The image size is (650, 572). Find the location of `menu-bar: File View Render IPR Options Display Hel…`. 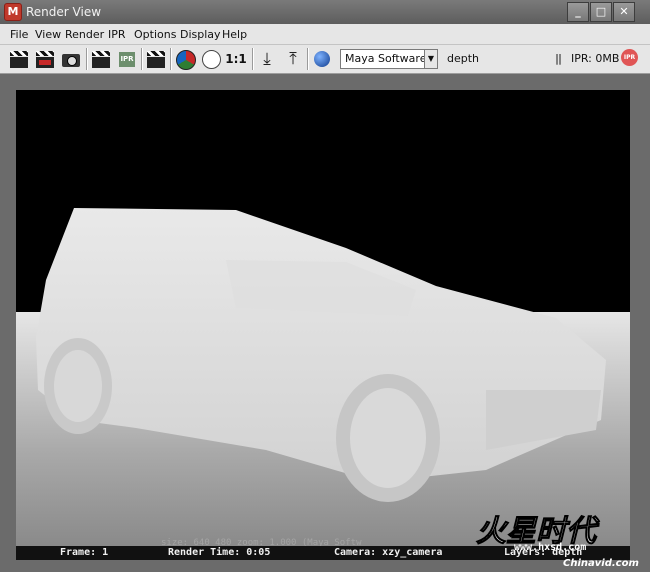

menu-bar: File View Render IPR Options Display Hel… is located at coordinates (325, 34).